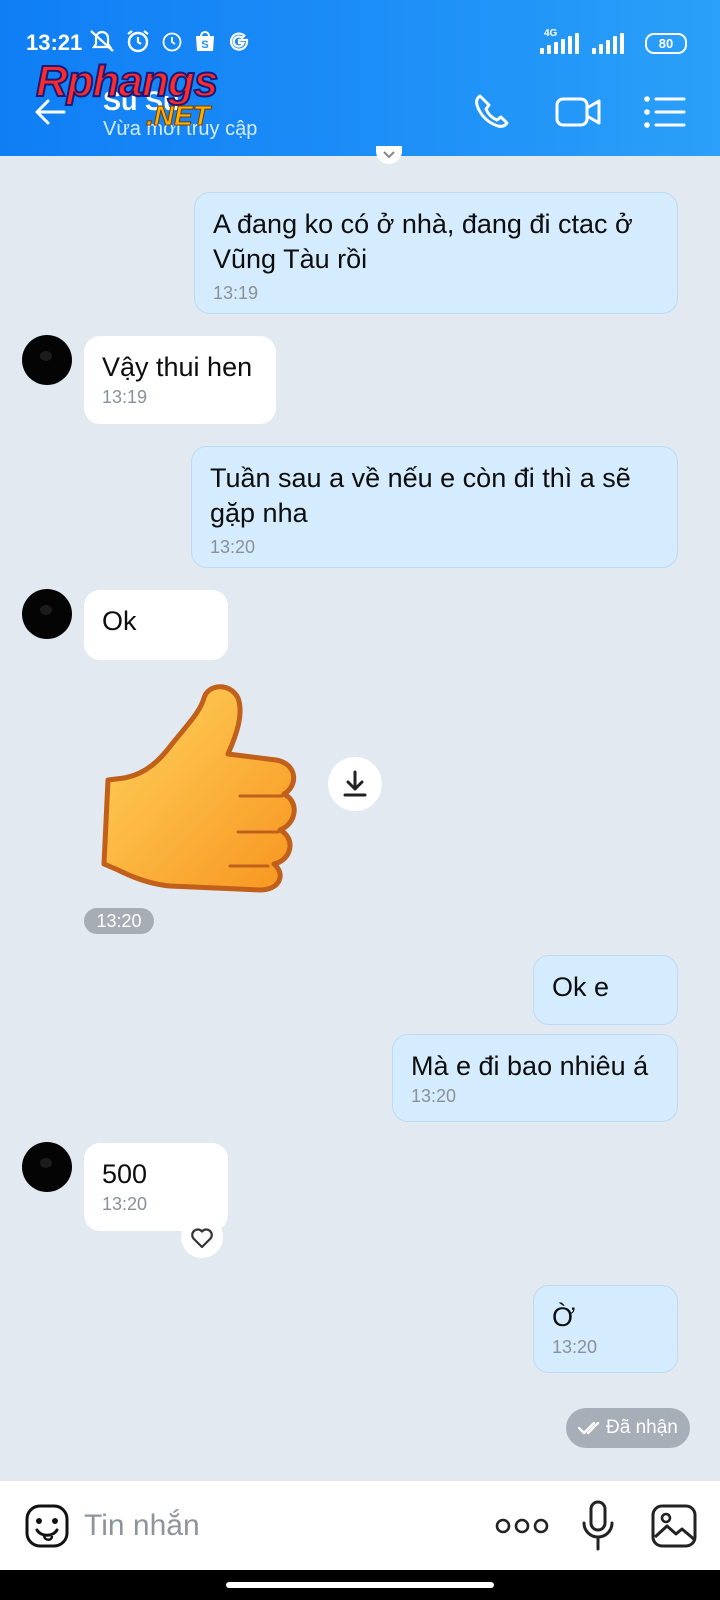 The height and width of the screenshot is (1600, 720). What do you see at coordinates (610, 43) in the screenshot?
I see `signal-2-icon` at bounding box center [610, 43].